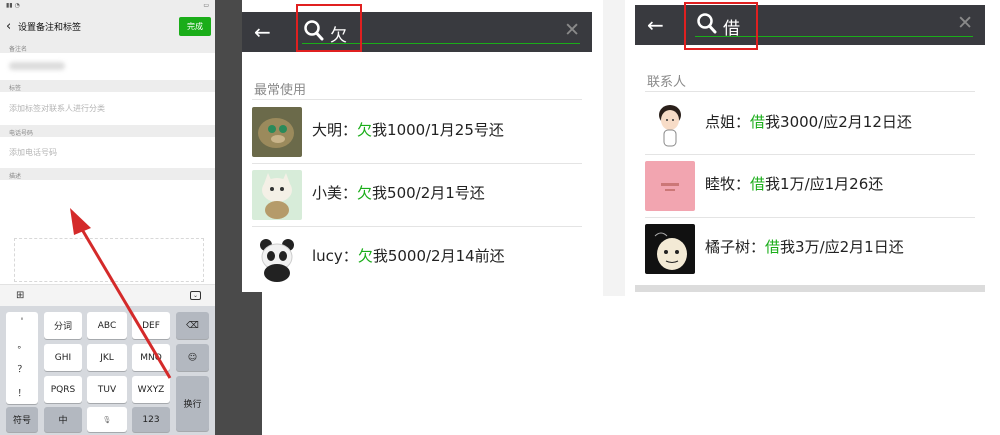 This screenshot has height=435, width=1000. What do you see at coordinates (728, 122) in the screenshot?
I see `contact-name: 点姐：` at bounding box center [728, 122].